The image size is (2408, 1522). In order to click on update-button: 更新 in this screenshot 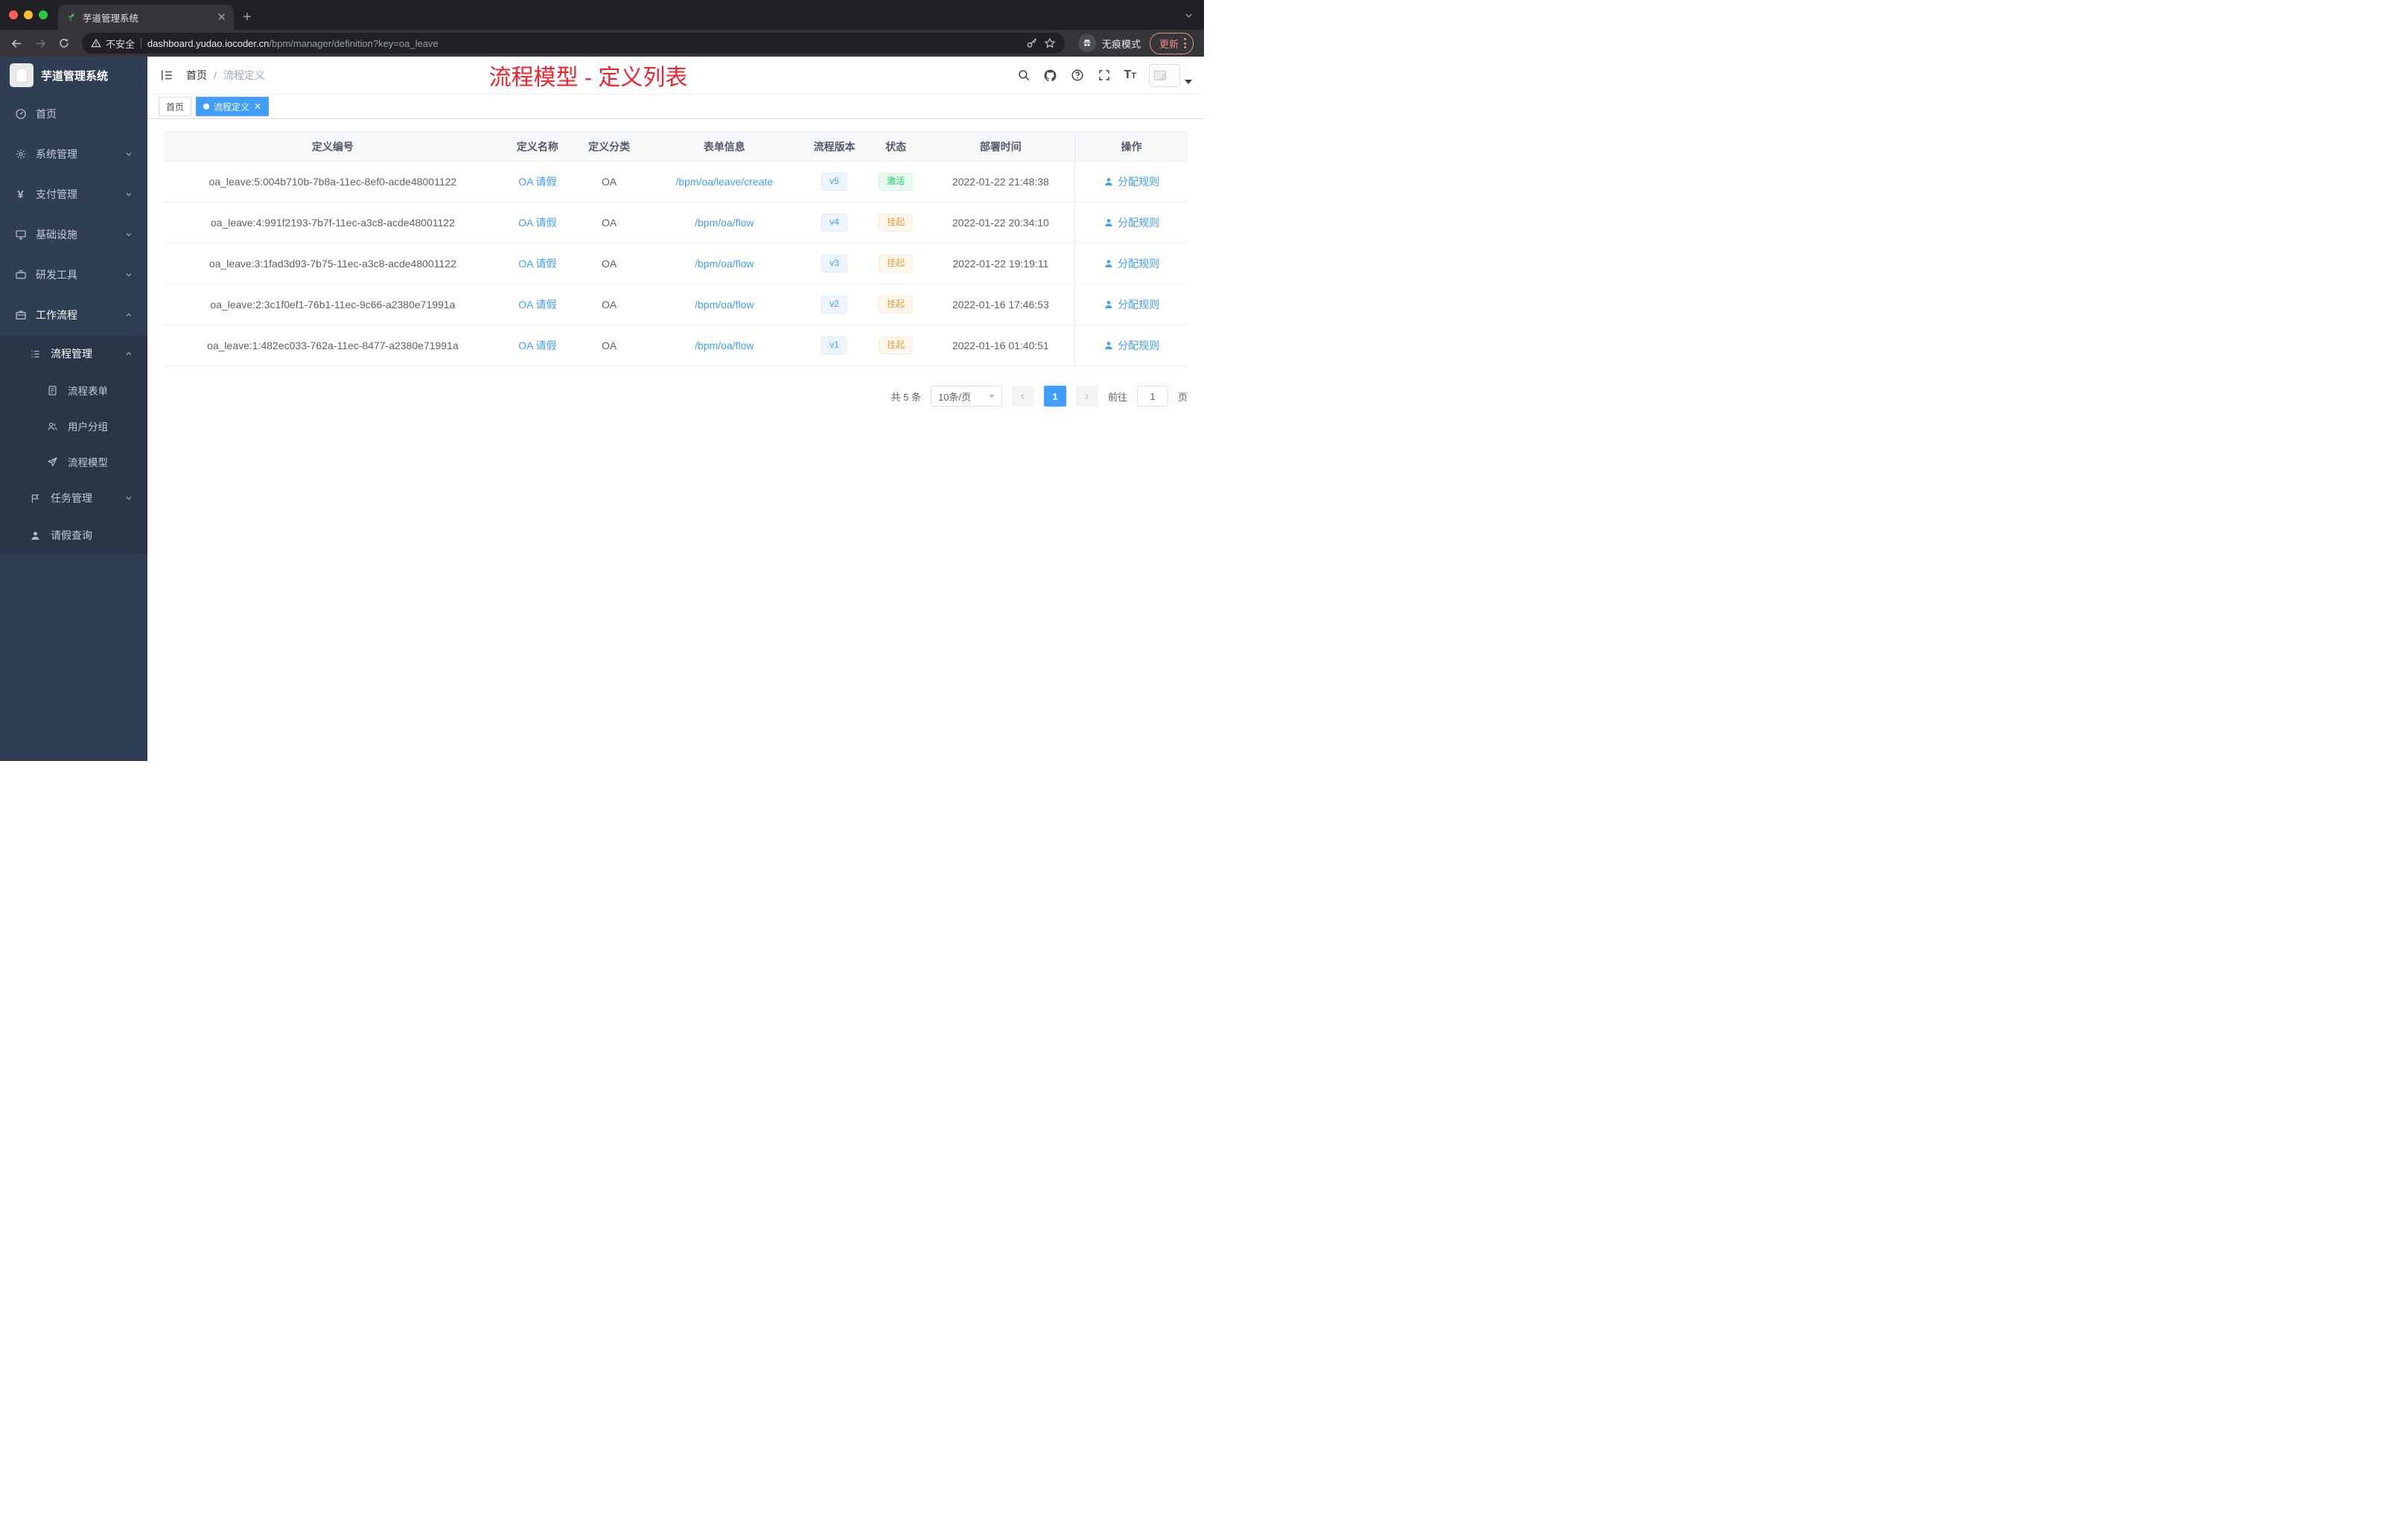, I will do `click(1171, 43)`.